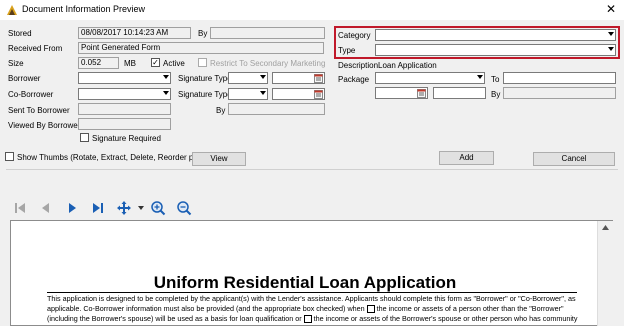 The image size is (624, 326). What do you see at coordinates (496, 94) in the screenshot?
I see `package-by-label: By` at bounding box center [496, 94].